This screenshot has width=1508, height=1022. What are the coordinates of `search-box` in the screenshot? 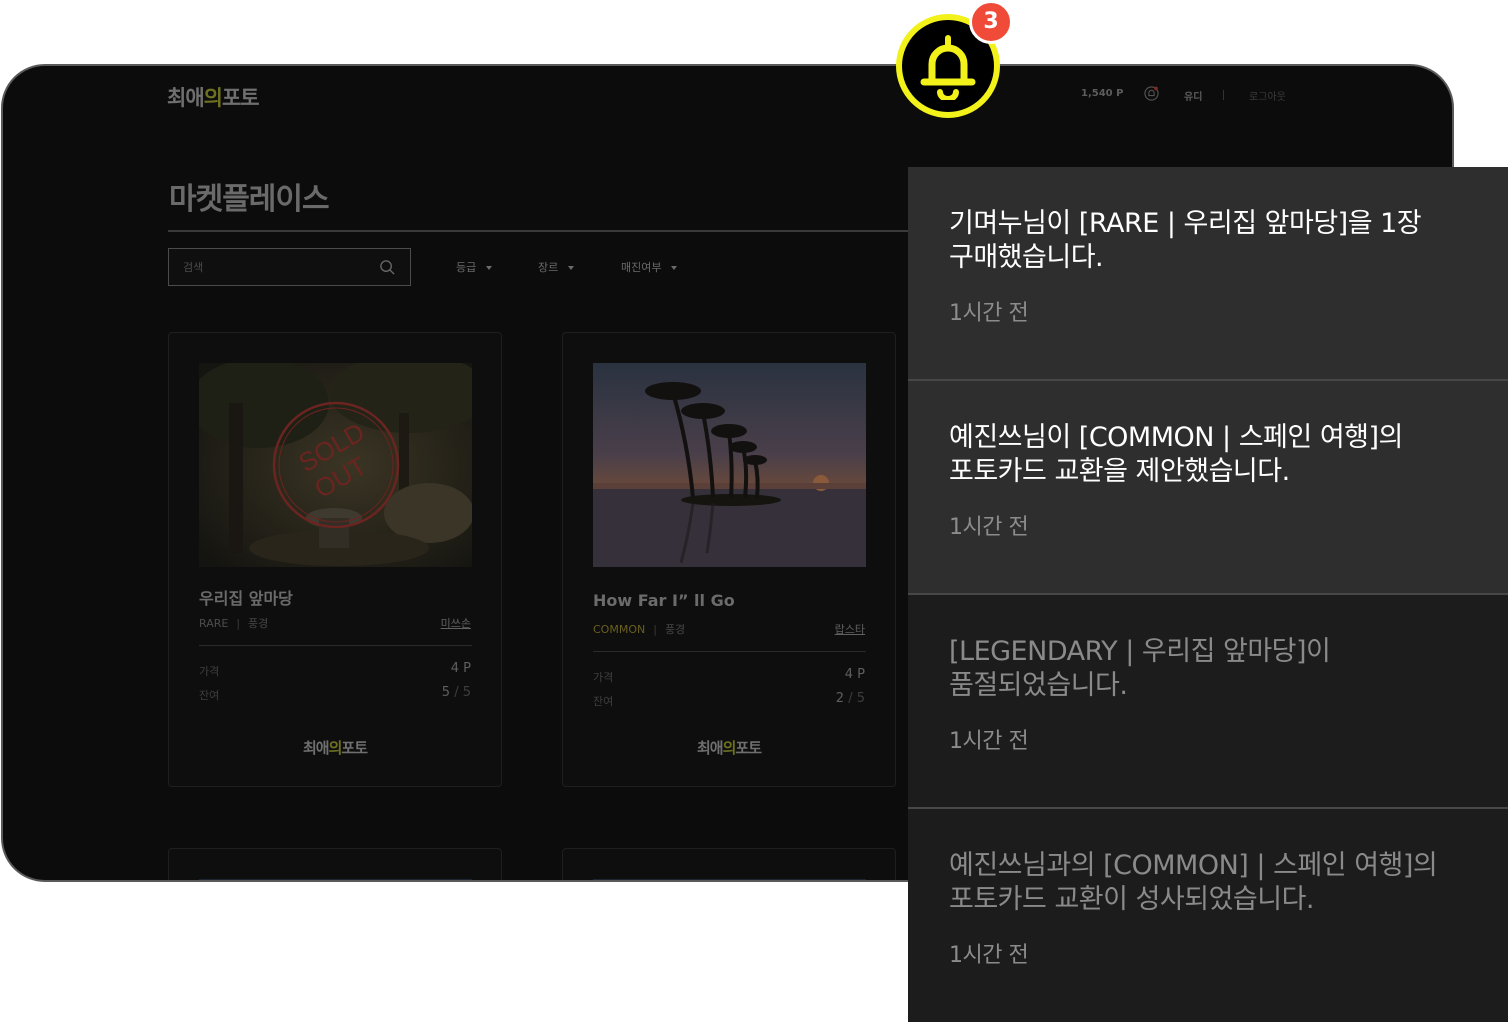 It's located at (289, 267).